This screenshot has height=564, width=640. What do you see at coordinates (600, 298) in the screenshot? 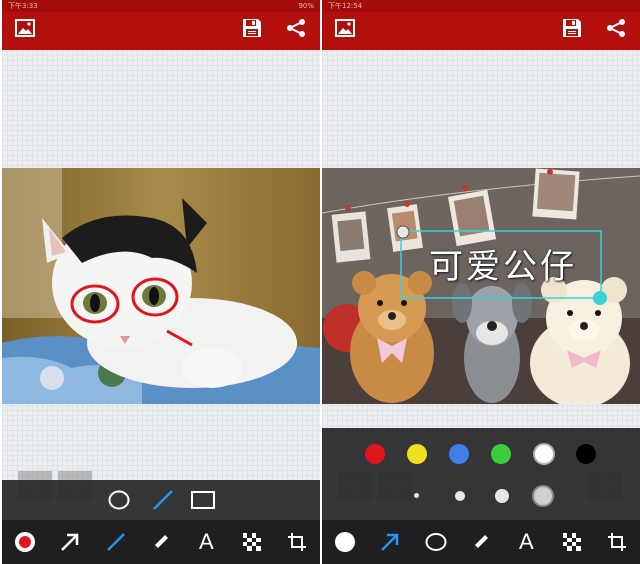
I see `text-resize-handle` at bounding box center [600, 298].